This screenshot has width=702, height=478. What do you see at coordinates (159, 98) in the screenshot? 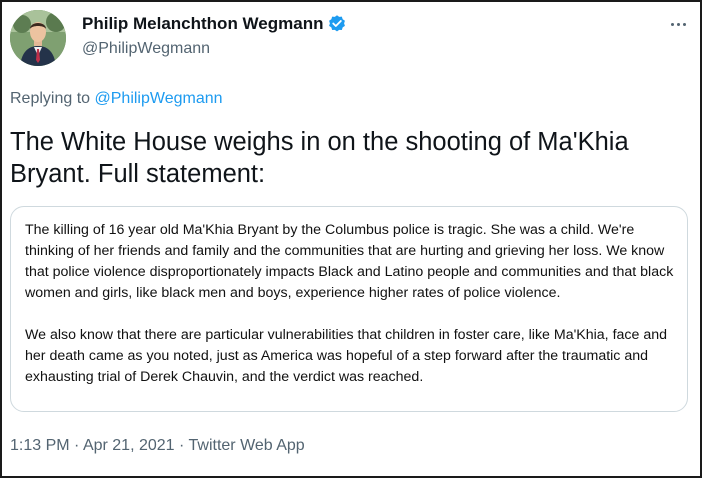
I see `reply-target-link: @PhilipWegmann` at bounding box center [159, 98].